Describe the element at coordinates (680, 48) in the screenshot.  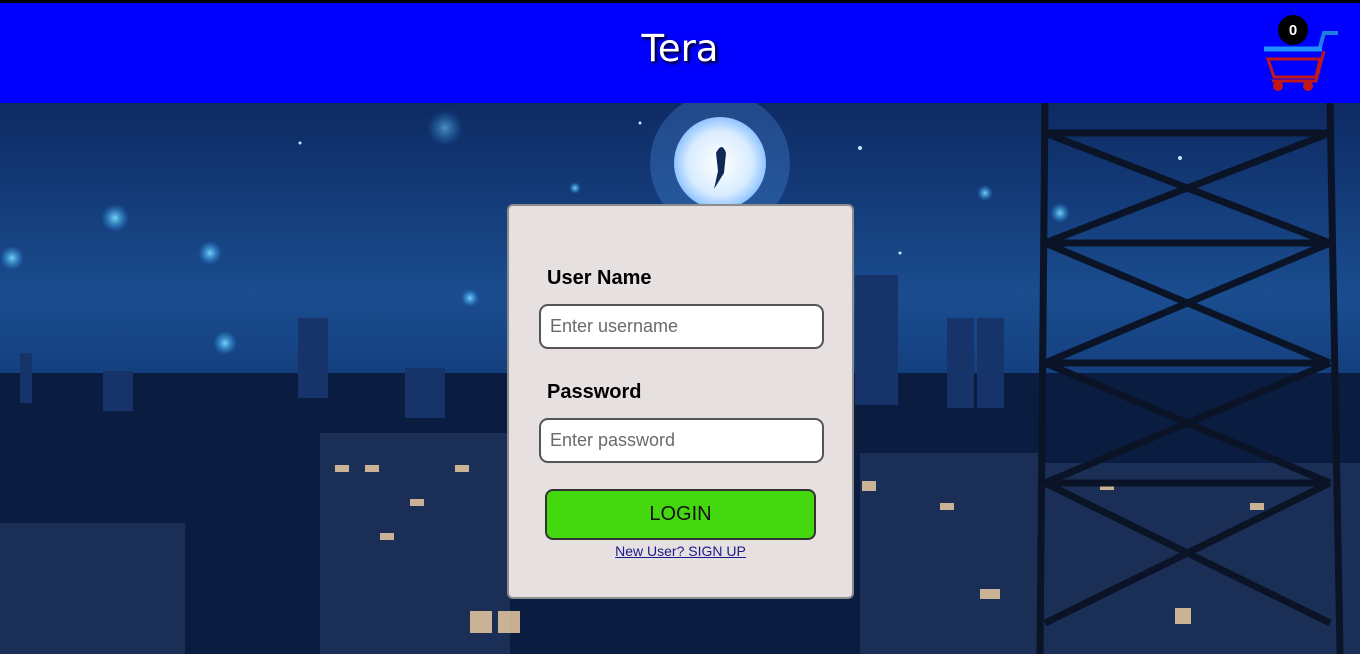
I see `brand-title: Tera` at that location.